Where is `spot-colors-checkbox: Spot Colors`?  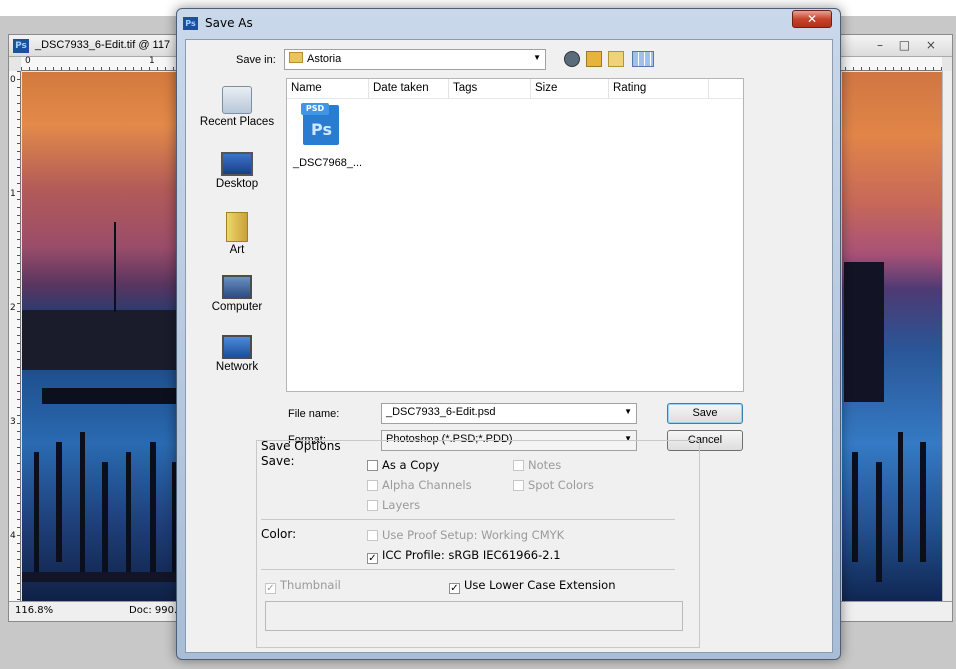 spot-colors-checkbox: Spot Colors is located at coordinates (553, 485).